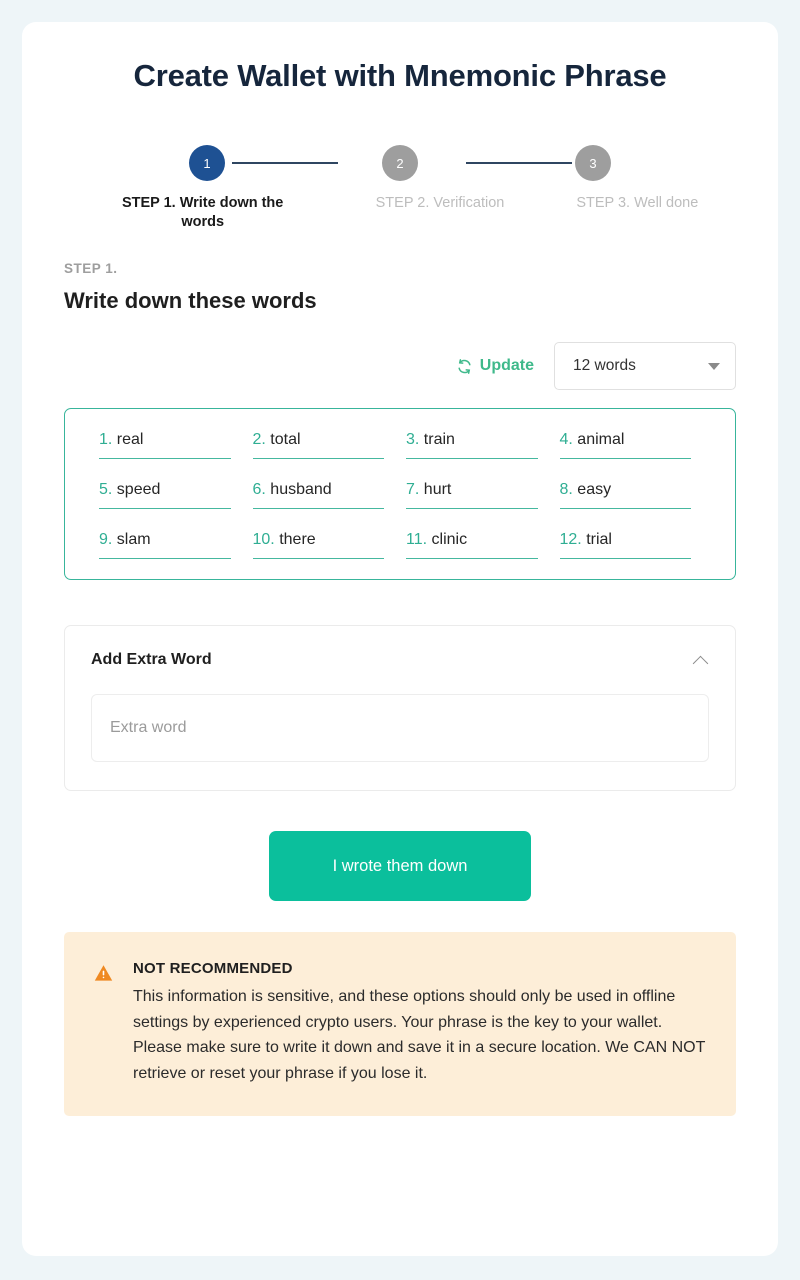 The height and width of the screenshot is (1280, 800). What do you see at coordinates (604, 365) in the screenshot?
I see `word-count-value: 12 words` at bounding box center [604, 365].